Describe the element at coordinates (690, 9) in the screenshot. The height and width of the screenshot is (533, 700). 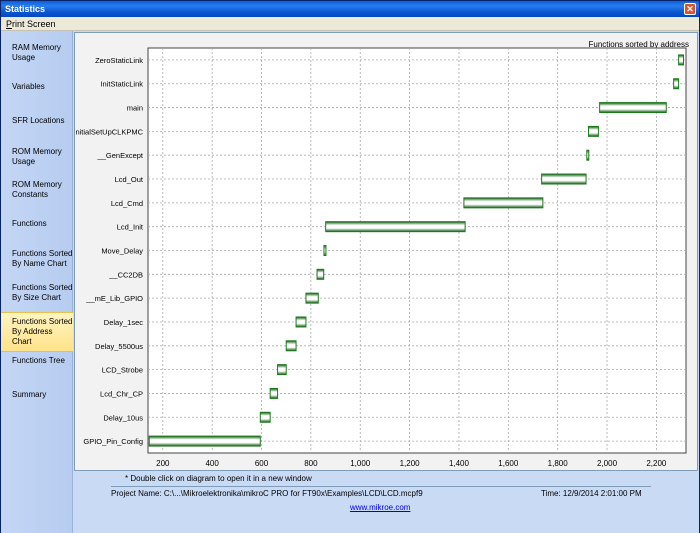
I see `close-icon: ✕` at that location.